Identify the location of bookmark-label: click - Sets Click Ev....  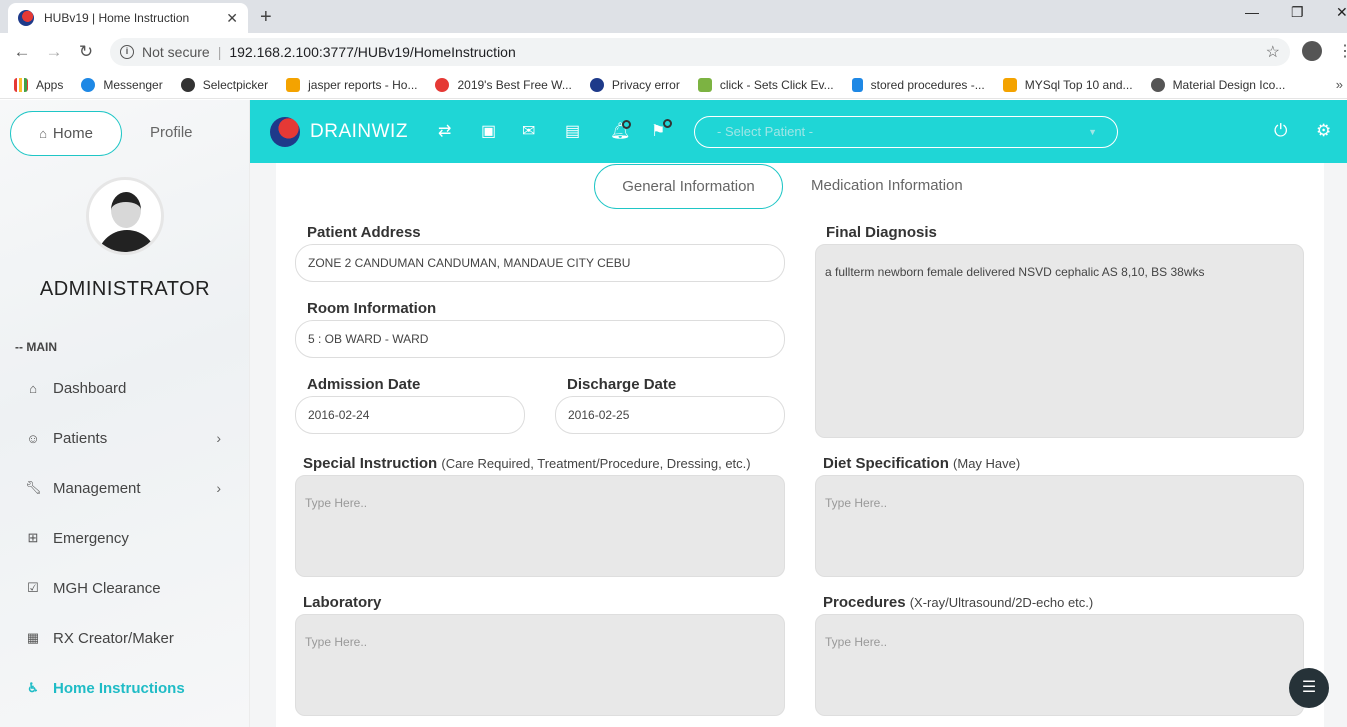
(776, 84).